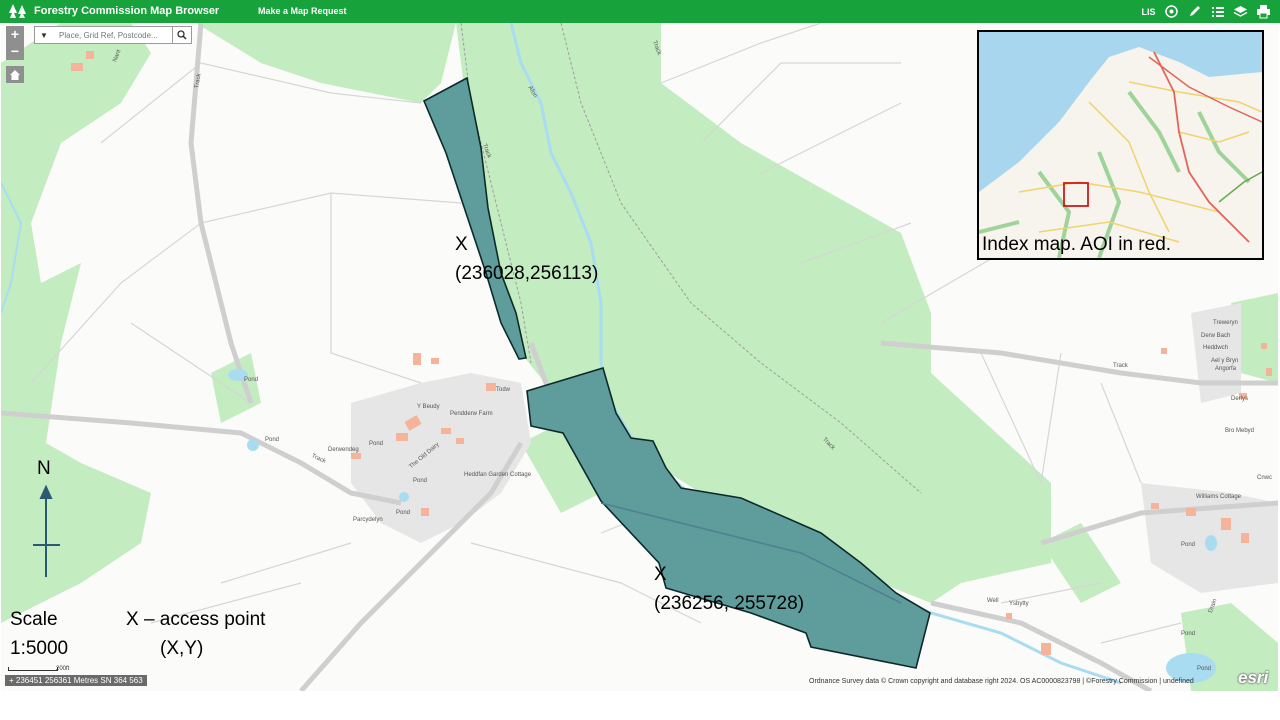 The height and width of the screenshot is (720, 1280). I want to click on legend-xy: (X,Y), so click(182, 648).